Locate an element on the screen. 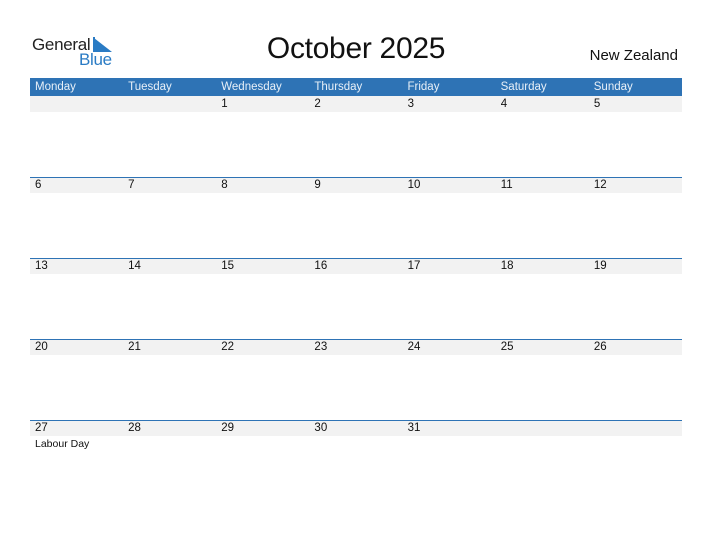 The height and width of the screenshot is (550, 712). day-number: 9 is located at coordinates (317, 185).